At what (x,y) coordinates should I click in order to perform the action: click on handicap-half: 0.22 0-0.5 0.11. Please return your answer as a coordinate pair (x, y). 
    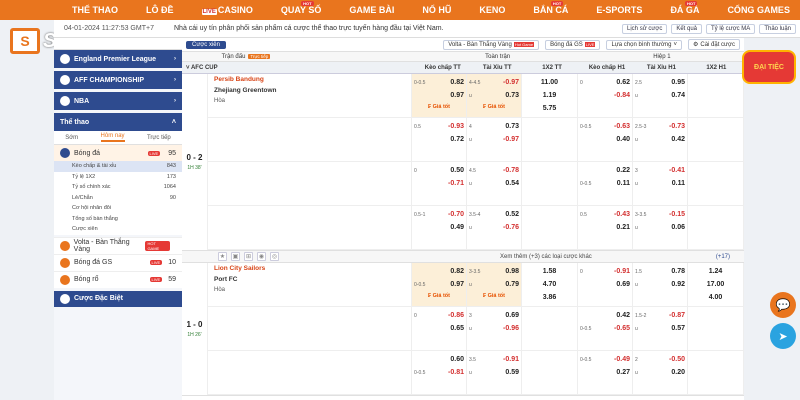
    Looking at the image, I should click on (605, 183).